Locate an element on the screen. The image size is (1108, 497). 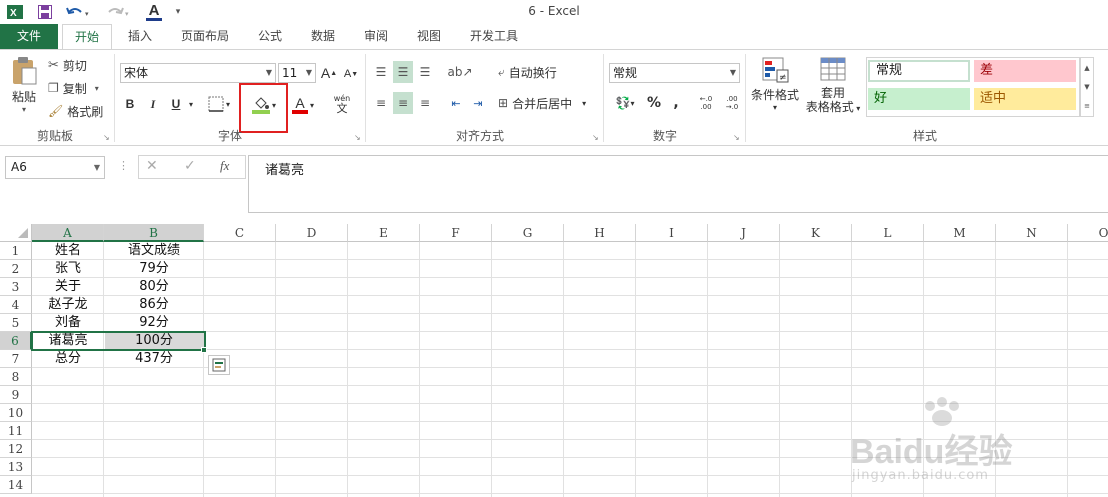
column-header: N is located at coordinates (1032, 233).